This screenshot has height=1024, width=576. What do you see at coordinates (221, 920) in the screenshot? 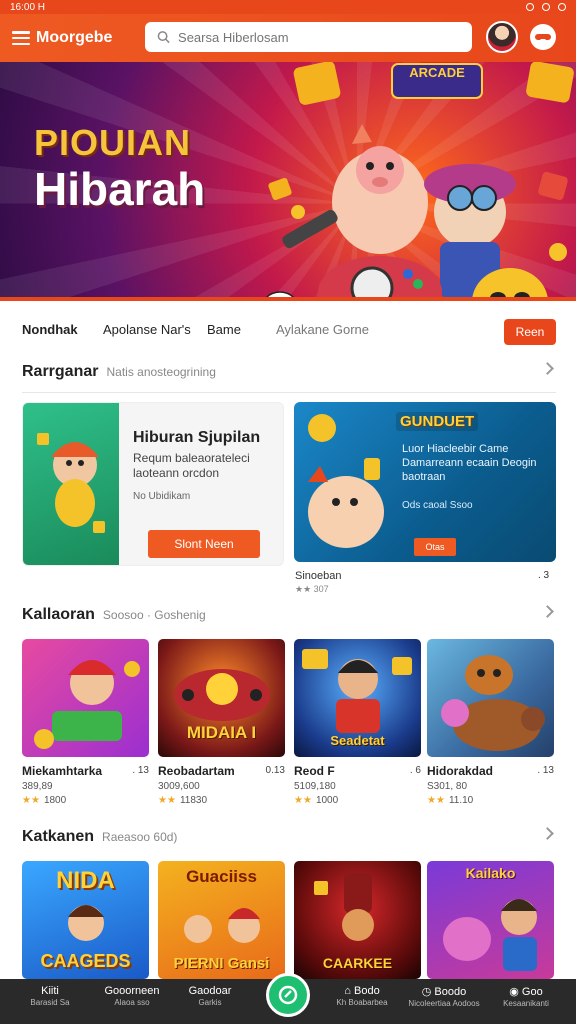
I see `game-card: Guaciiss PIERNI Gansi` at bounding box center [221, 920].